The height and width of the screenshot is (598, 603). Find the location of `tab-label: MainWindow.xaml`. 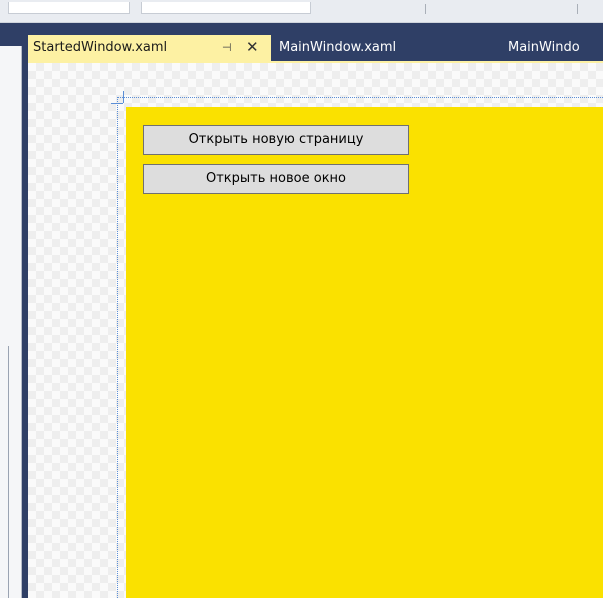

tab-label: MainWindow.xaml is located at coordinates (338, 47).